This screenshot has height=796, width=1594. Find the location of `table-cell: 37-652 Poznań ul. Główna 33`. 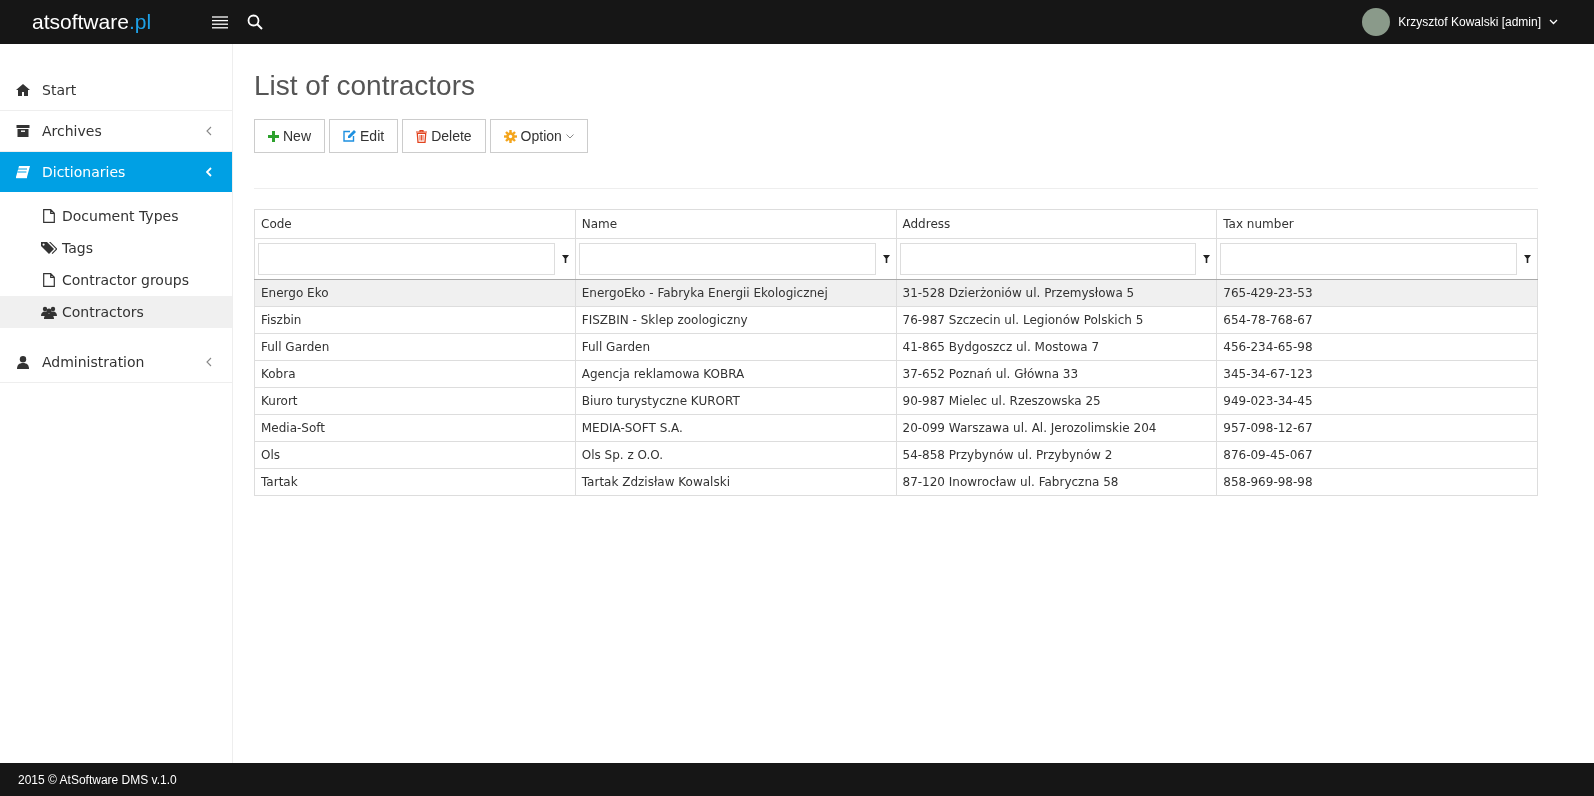

table-cell: 37-652 Poznań ul. Główna 33 is located at coordinates (990, 374).